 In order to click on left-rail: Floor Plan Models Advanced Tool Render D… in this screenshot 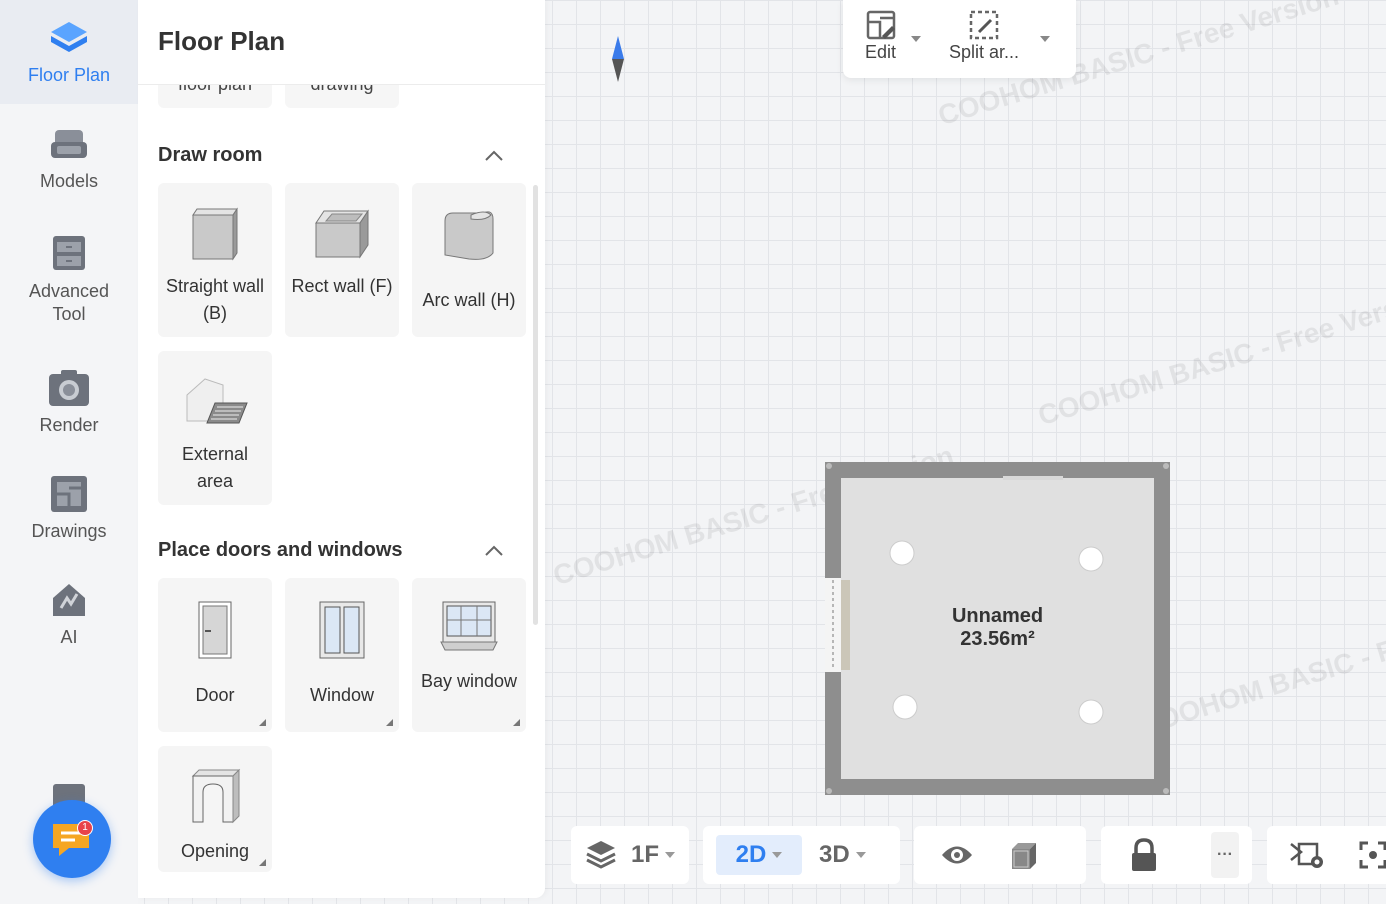, I will do `click(69, 452)`.